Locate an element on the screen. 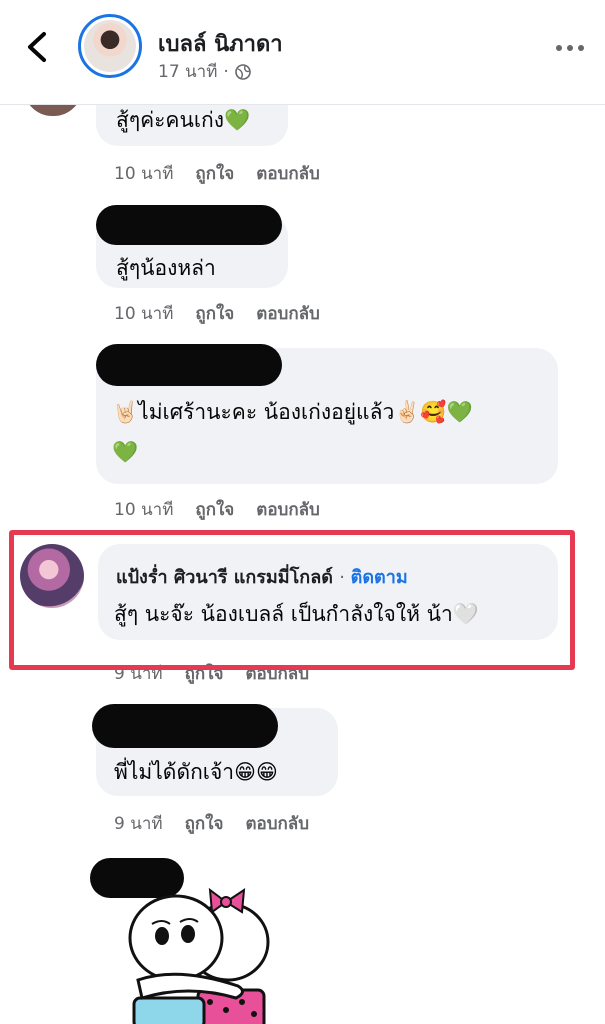 This screenshot has width=605, height=1024. hug-sticker is located at coordinates (199, 955).